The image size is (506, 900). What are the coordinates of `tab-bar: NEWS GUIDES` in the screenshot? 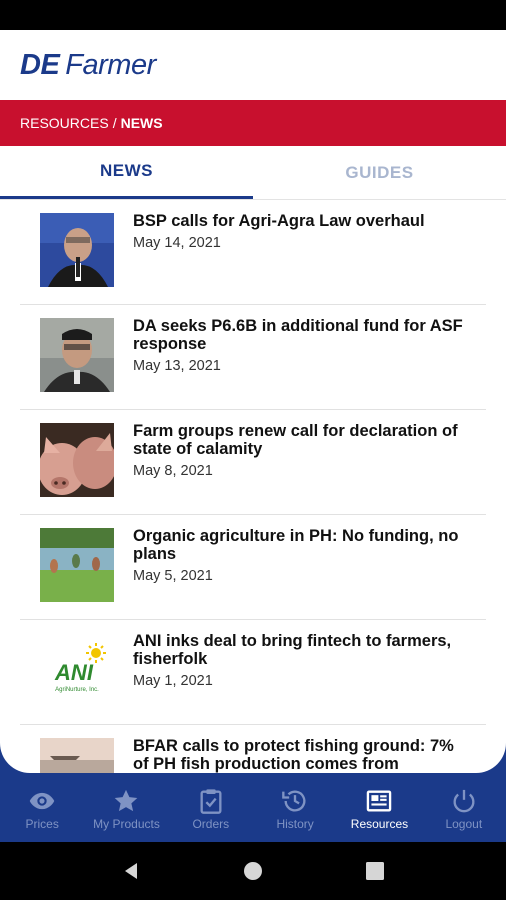 It's located at (253, 173).